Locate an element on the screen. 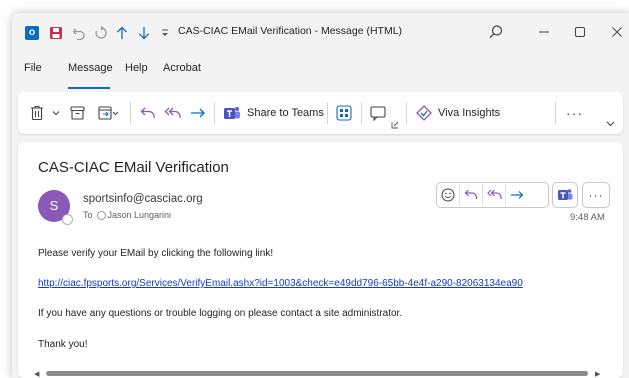 The height and width of the screenshot is (378, 629). more-commands-button: ··· is located at coordinates (574, 113).